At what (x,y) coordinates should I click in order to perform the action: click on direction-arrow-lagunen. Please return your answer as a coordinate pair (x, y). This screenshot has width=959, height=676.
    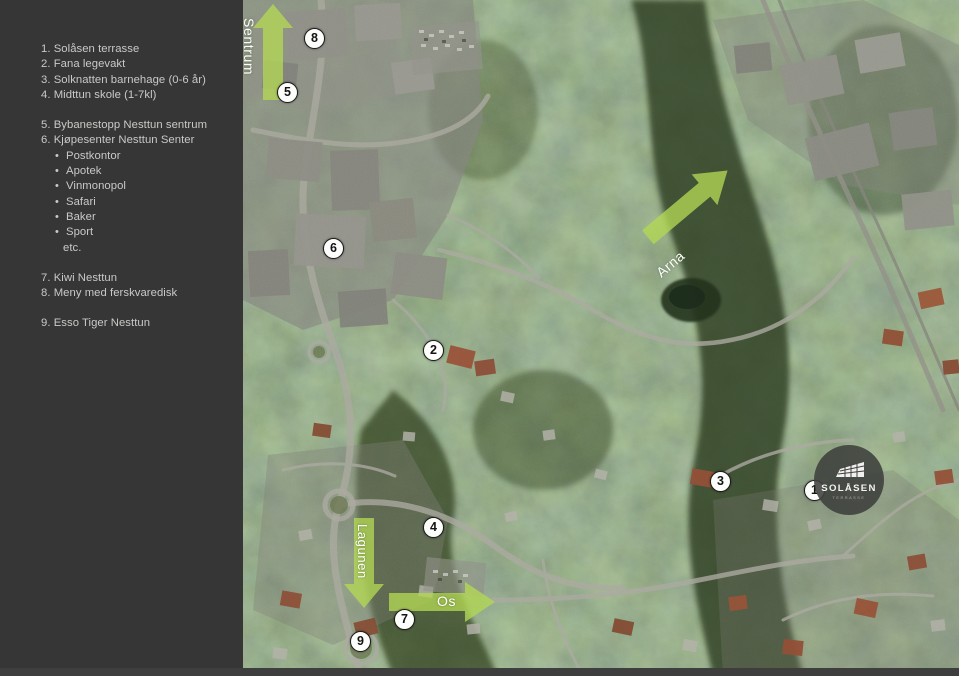
    Looking at the image, I should click on (364, 563).